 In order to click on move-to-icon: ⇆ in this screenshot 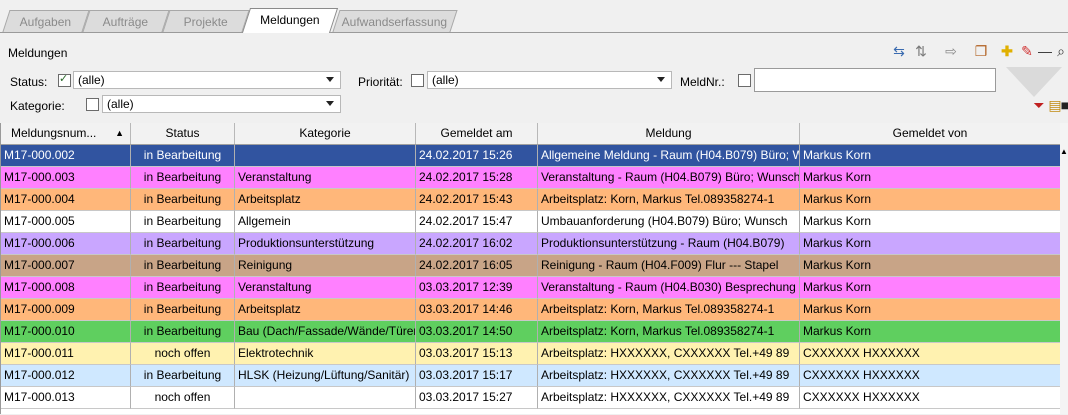, I will do `click(899, 51)`.